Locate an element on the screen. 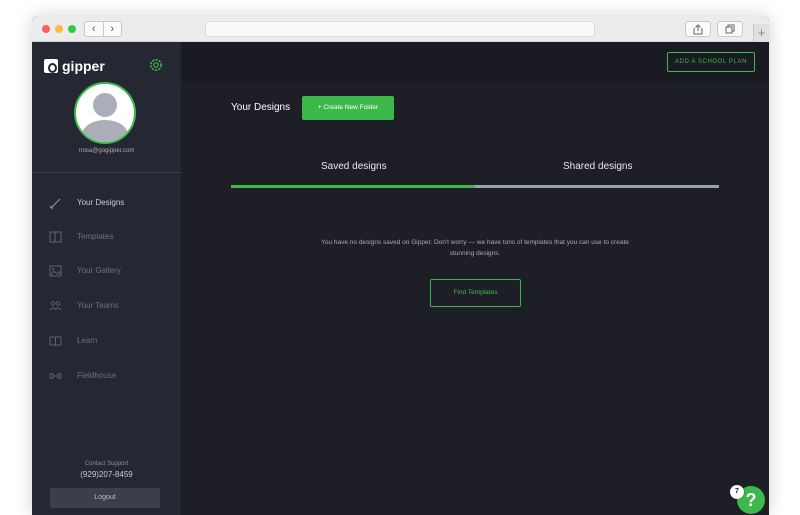  add-school-plan-button: ADD A SCHOOL PLAN is located at coordinates (711, 62).